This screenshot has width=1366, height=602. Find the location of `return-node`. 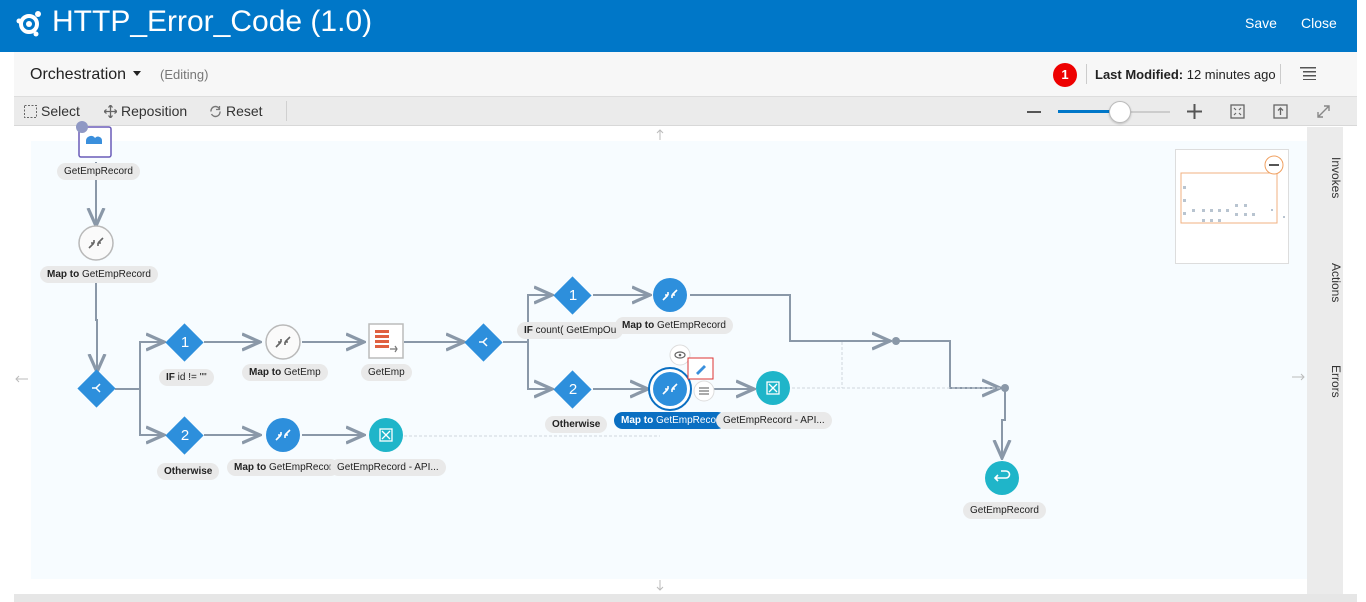

return-node is located at coordinates (1002, 478).